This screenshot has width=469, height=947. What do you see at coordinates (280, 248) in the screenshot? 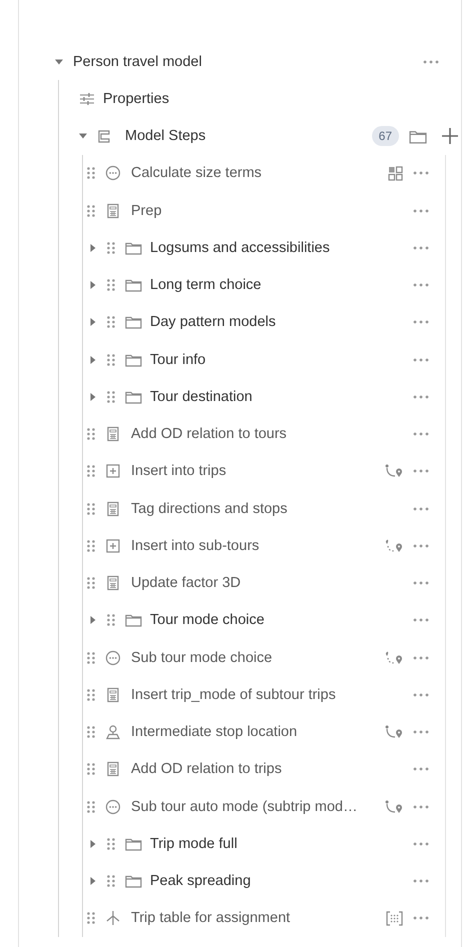
I see `group-label: Logsums and accessibilities` at bounding box center [280, 248].